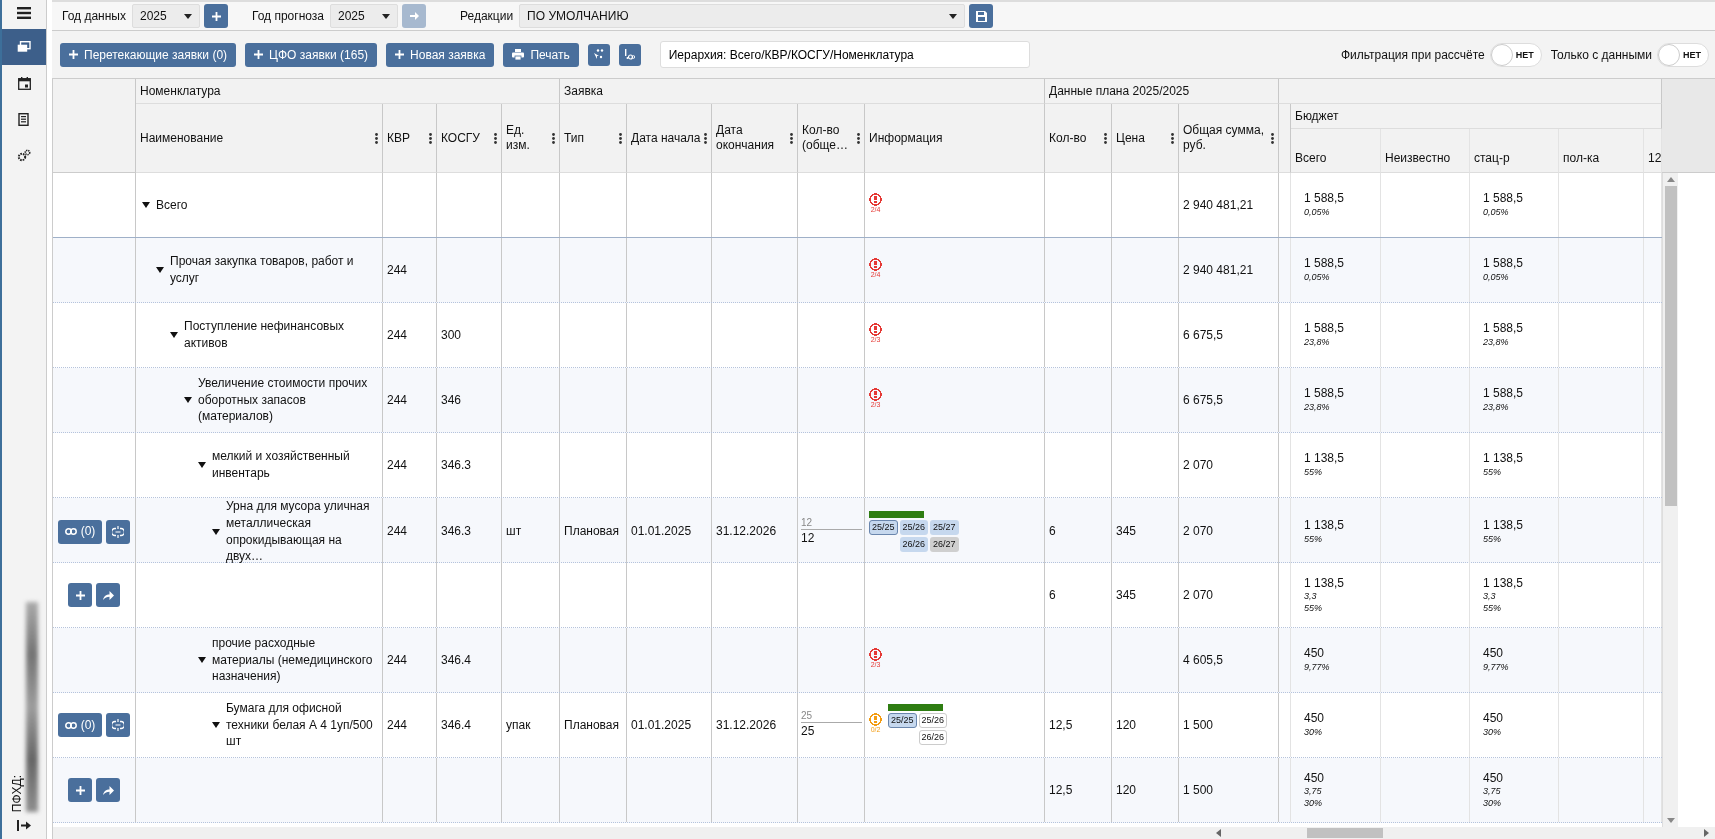 The height and width of the screenshot is (839, 1715). I want to click on scroll-up-icon, so click(1670, 179).